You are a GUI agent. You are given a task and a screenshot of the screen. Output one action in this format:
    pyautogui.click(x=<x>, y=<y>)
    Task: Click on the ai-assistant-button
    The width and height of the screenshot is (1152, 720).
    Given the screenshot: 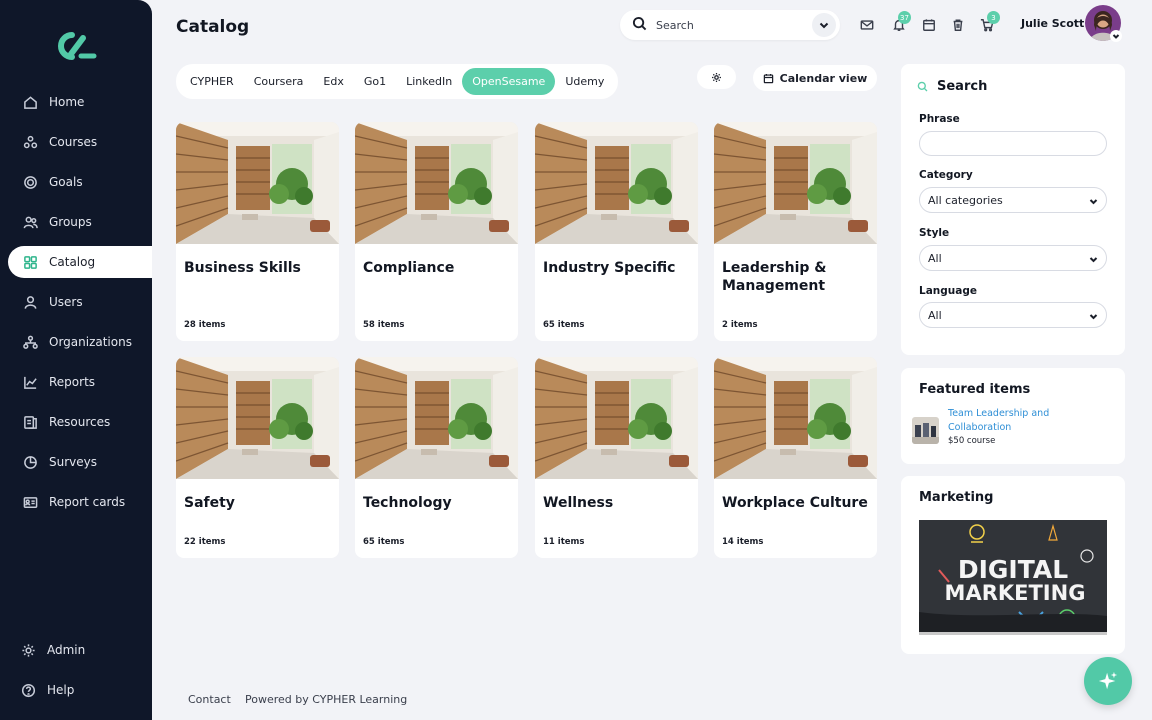 What is the action you would take?
    pyautogui.click(x=1108, y=681)
    